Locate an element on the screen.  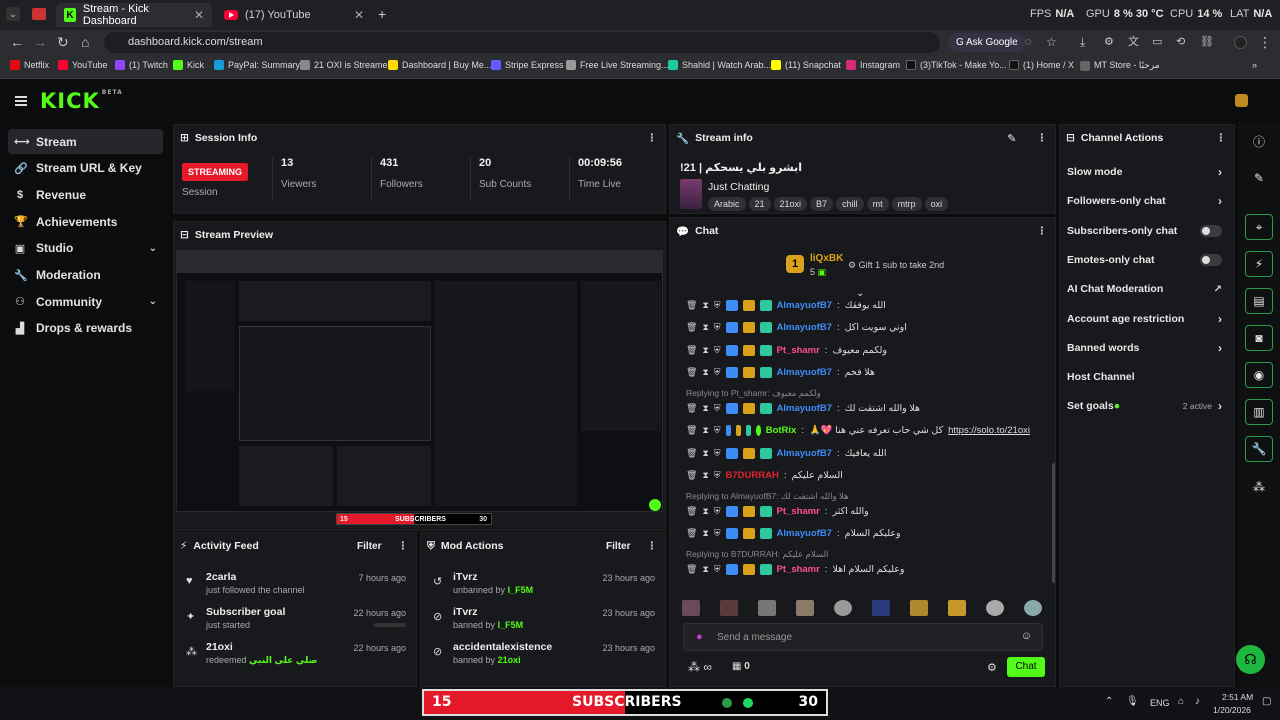
sidebar-item-stream: ⟷ Stream is located at coordinates (85, 141).